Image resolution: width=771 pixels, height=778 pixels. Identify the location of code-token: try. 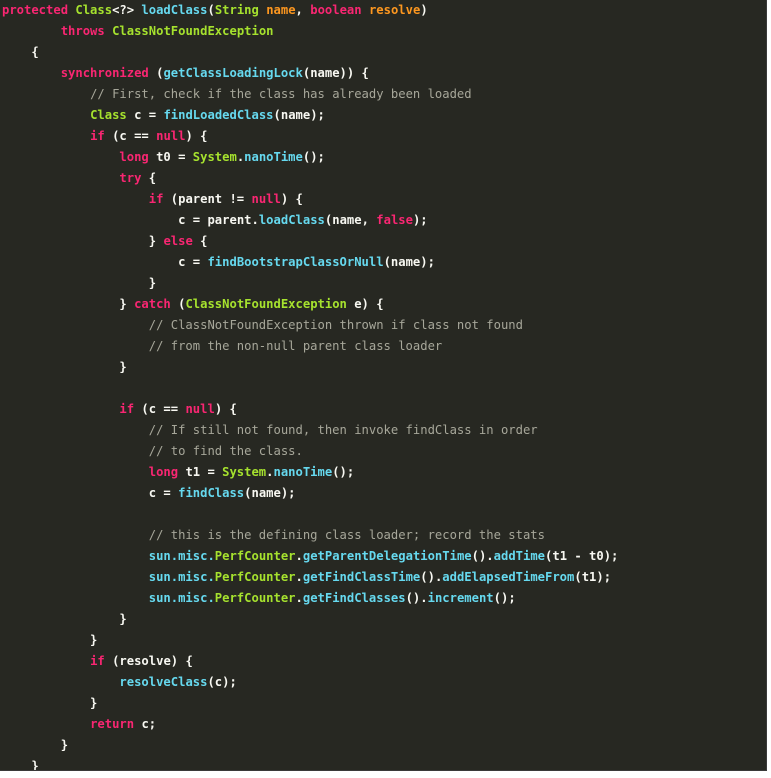
(134, 178).